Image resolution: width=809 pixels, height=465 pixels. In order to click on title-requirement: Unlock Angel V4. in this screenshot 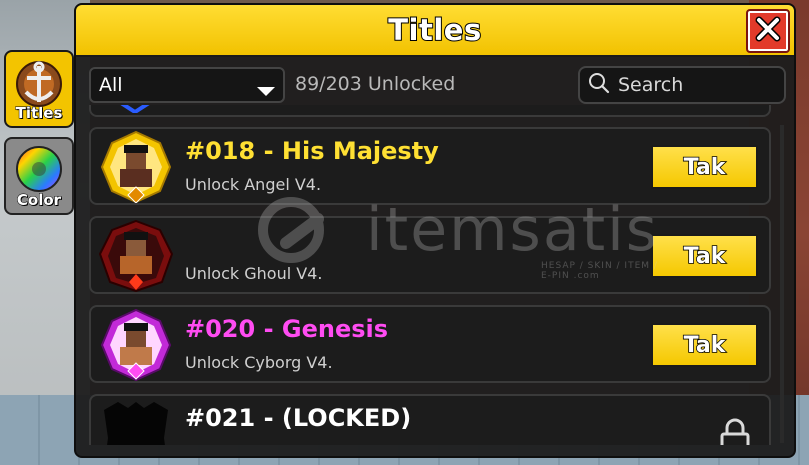, I will do `click(253, 184)`.